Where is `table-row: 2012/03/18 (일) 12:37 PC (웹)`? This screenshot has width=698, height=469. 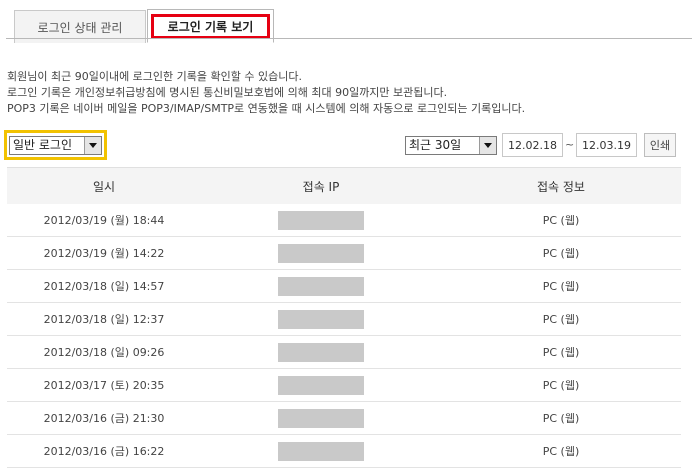 table-row: 2012/03/18 (일) 12:37 PC (웹) is located at coordinates (344, 319).